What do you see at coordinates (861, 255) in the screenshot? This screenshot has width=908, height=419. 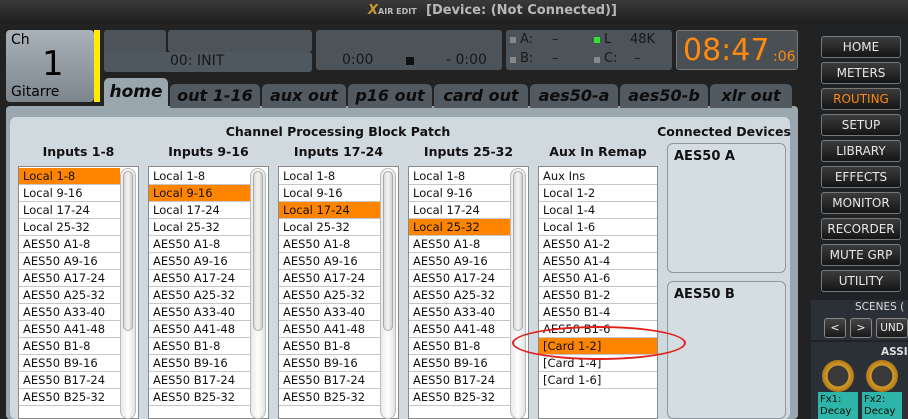 I see `nav-mute-grp-button: MUTE GRP` at bounding box center [861, 255].